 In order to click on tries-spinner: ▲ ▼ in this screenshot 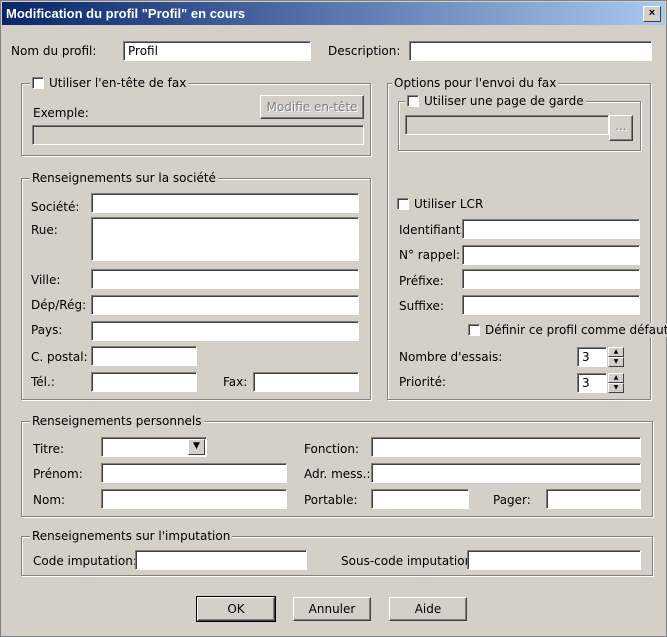, I will do `click(616, 357)`.